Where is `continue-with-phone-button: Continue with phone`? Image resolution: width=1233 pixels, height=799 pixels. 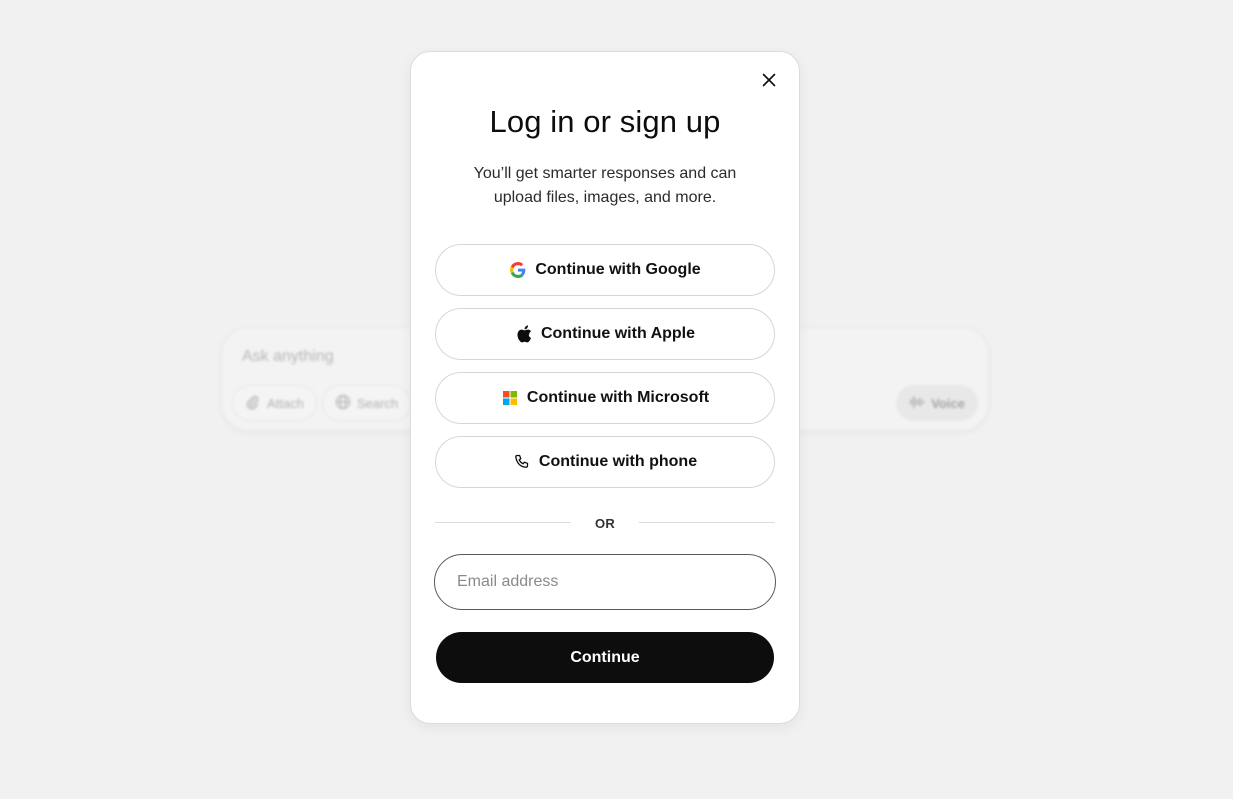 continue-with-phone-button: Continue with phone is located at coordinates (605, 462).